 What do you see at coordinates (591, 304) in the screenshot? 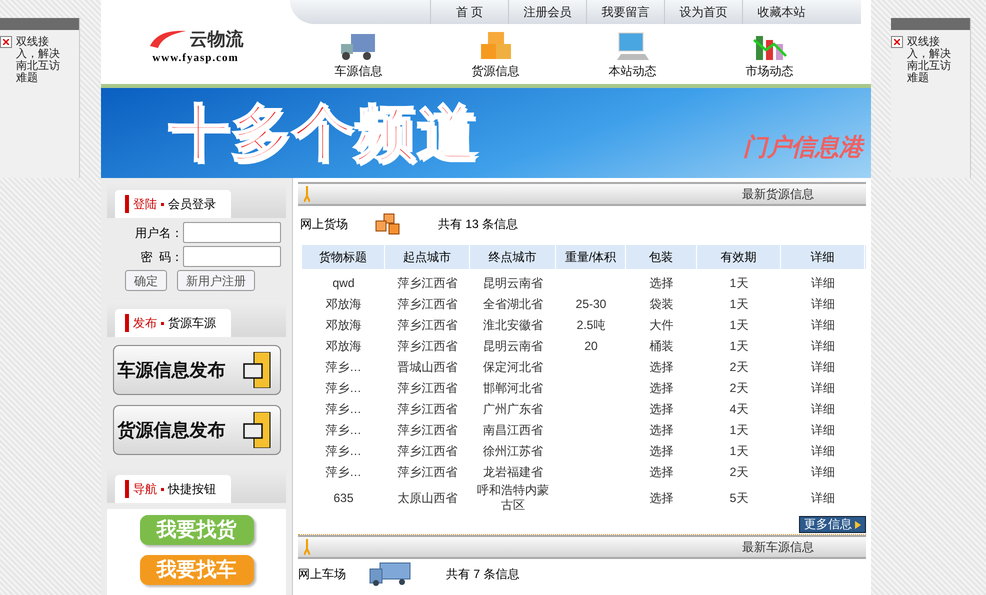
I see `table-cell-text: 25-30` at bounding box center [591, 304].